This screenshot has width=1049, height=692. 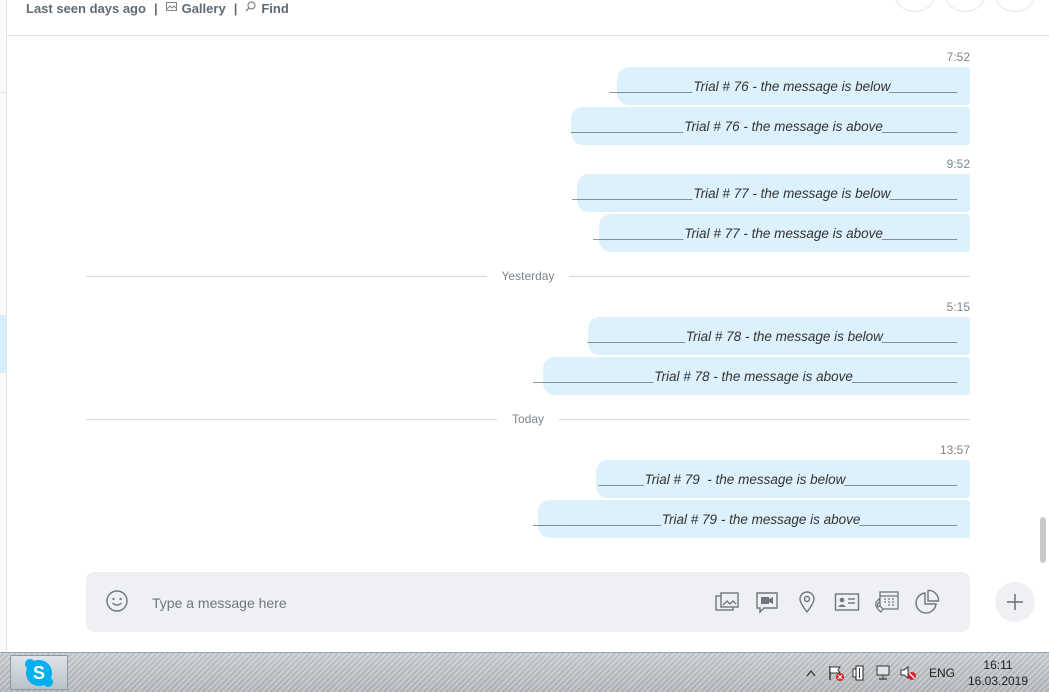 I want to click on language-indicator: ENG, so click(x=942, y=673).